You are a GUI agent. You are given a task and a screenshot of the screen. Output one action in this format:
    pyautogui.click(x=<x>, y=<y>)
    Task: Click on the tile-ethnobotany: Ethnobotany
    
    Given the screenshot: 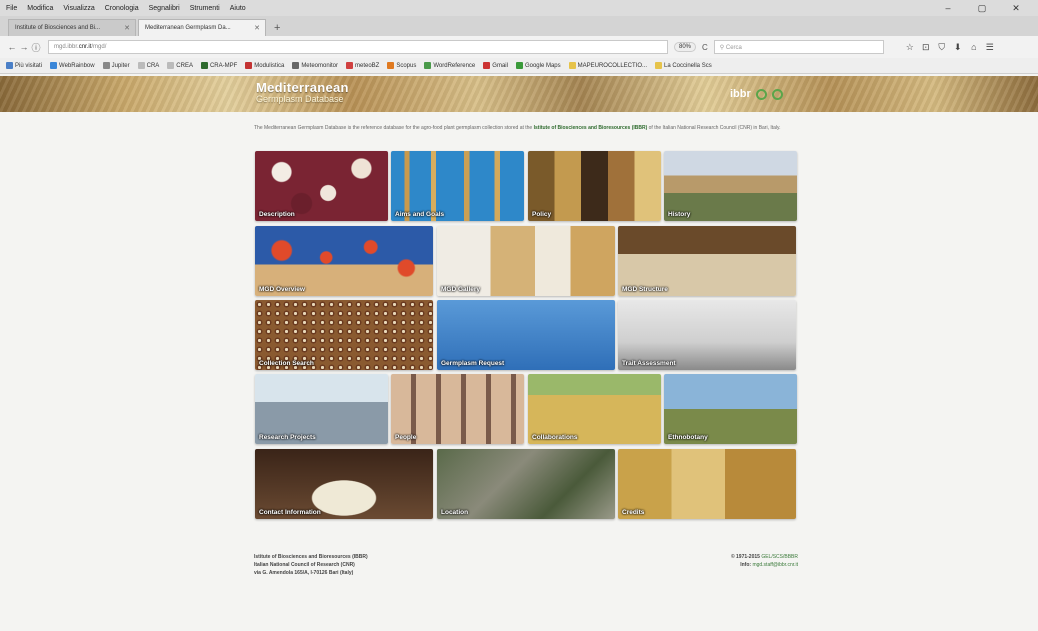 What is the action you would take?
    pyautogui.click(x=730, y=409)
    